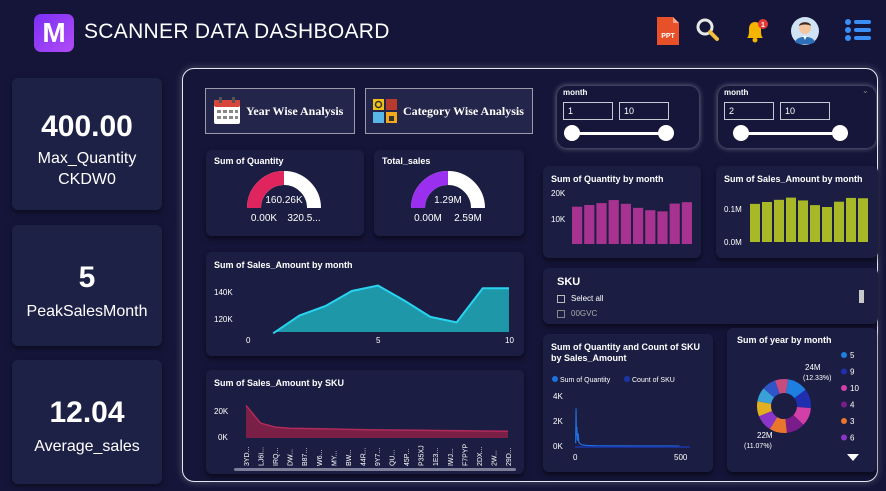 The image size is (886, 491). Describe the element at coordinates (468, 218) in the screenshot. I see `gauge-max: 2.59M` at that location.